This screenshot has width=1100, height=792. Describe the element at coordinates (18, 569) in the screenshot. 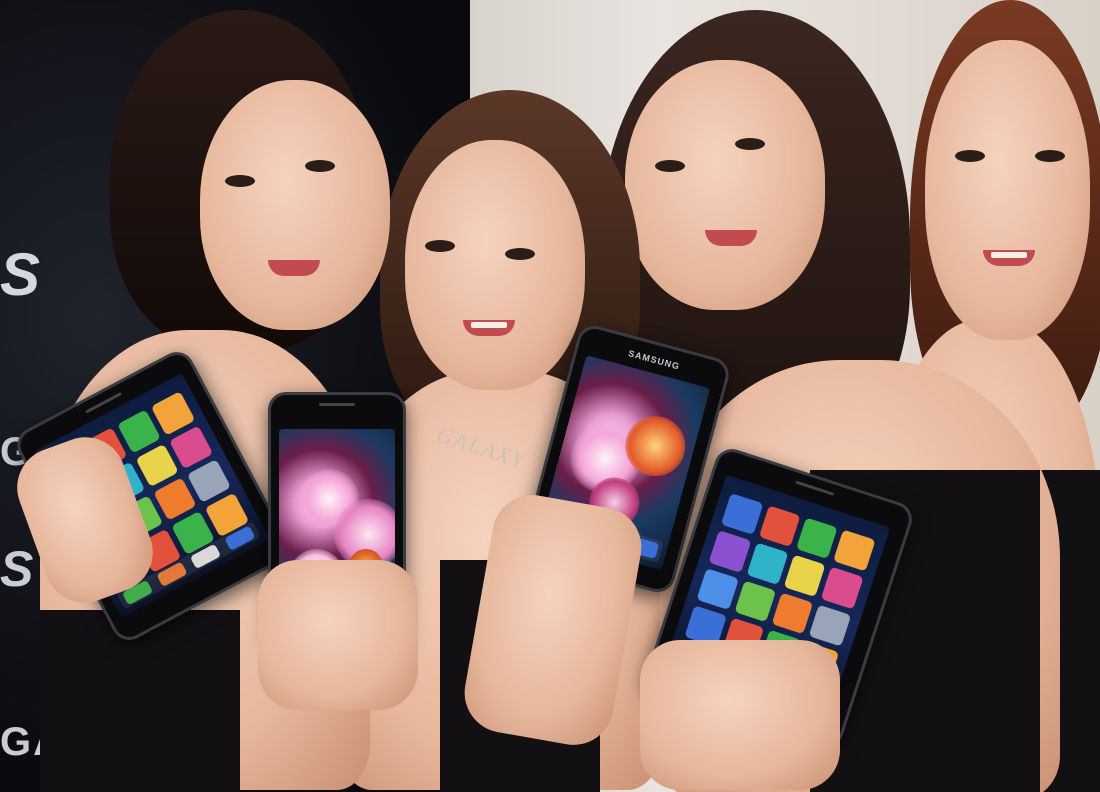

I see `backdrop-logo-glyph-lower: S` at that location.